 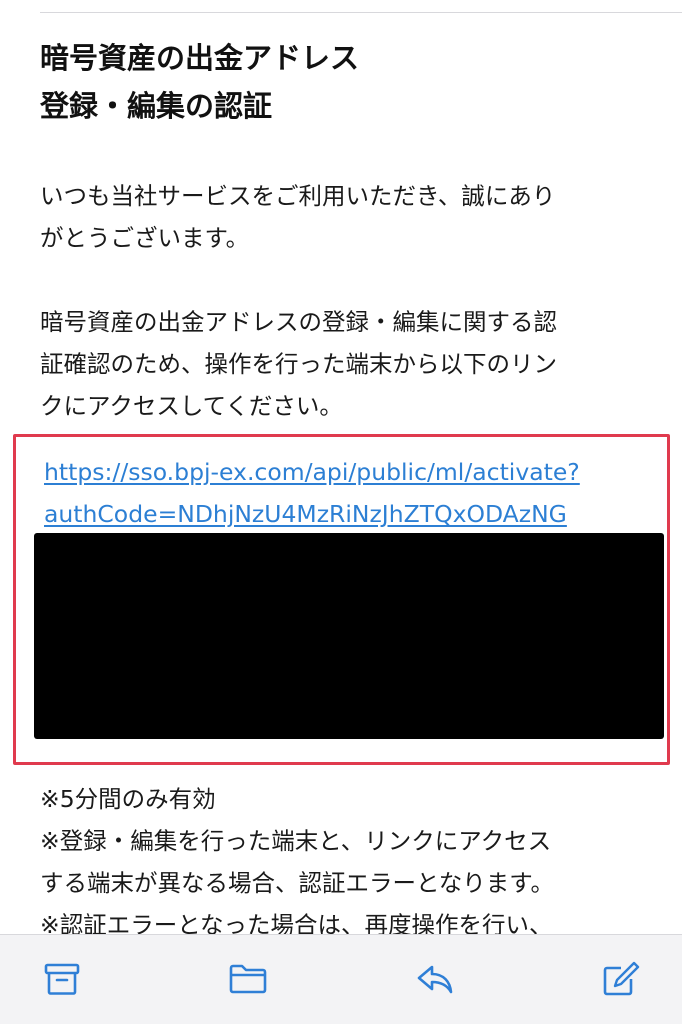 I want to click on bottom-toolbar, so click(x=341, y=979).